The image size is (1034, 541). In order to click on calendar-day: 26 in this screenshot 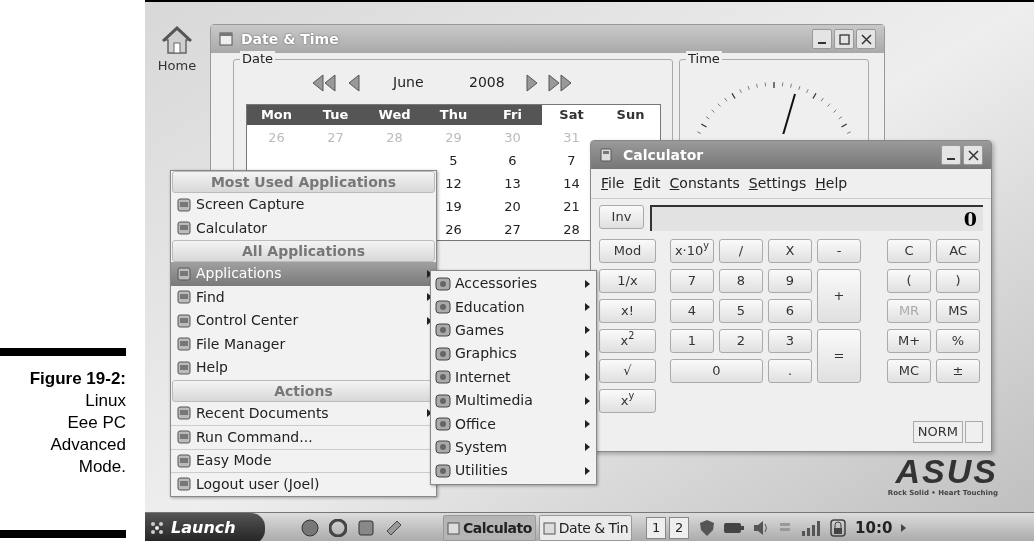, I will do `click(453, 229)`.